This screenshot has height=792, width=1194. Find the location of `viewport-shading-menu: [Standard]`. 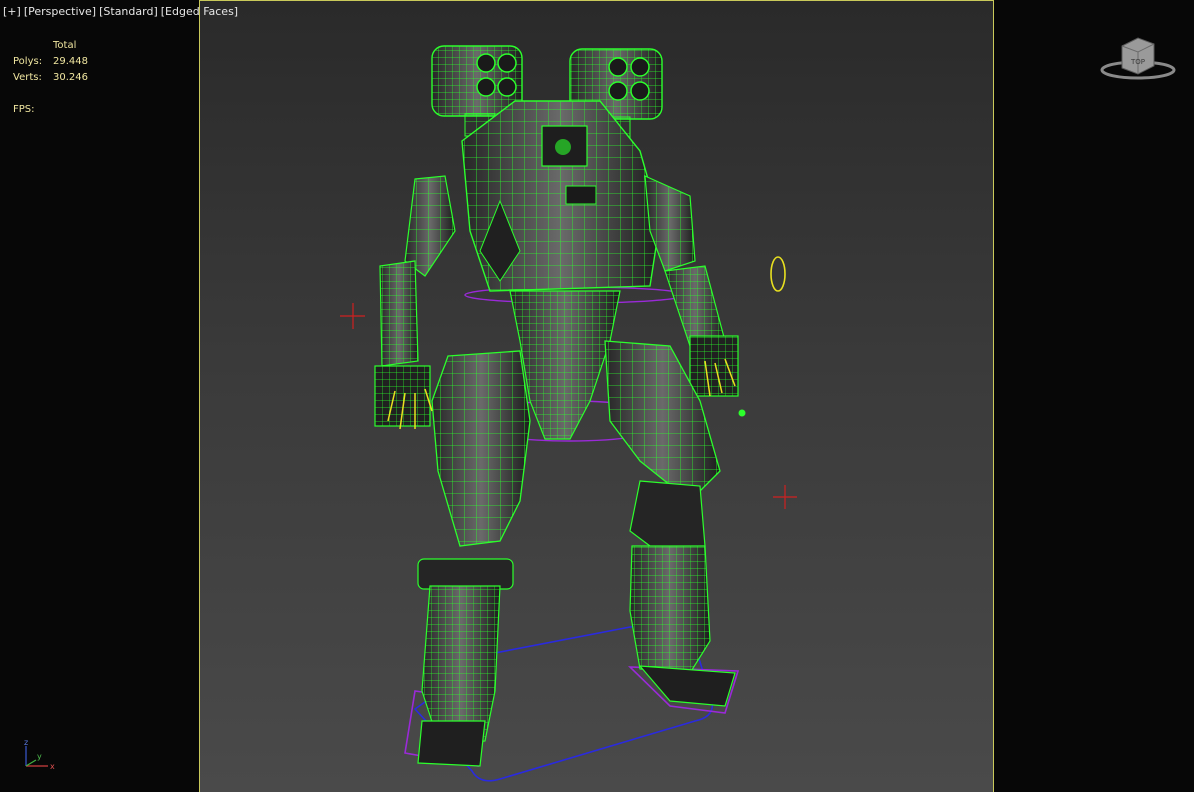

viewport-shading-menu: [Standard] is located at coordinates (128, 11).